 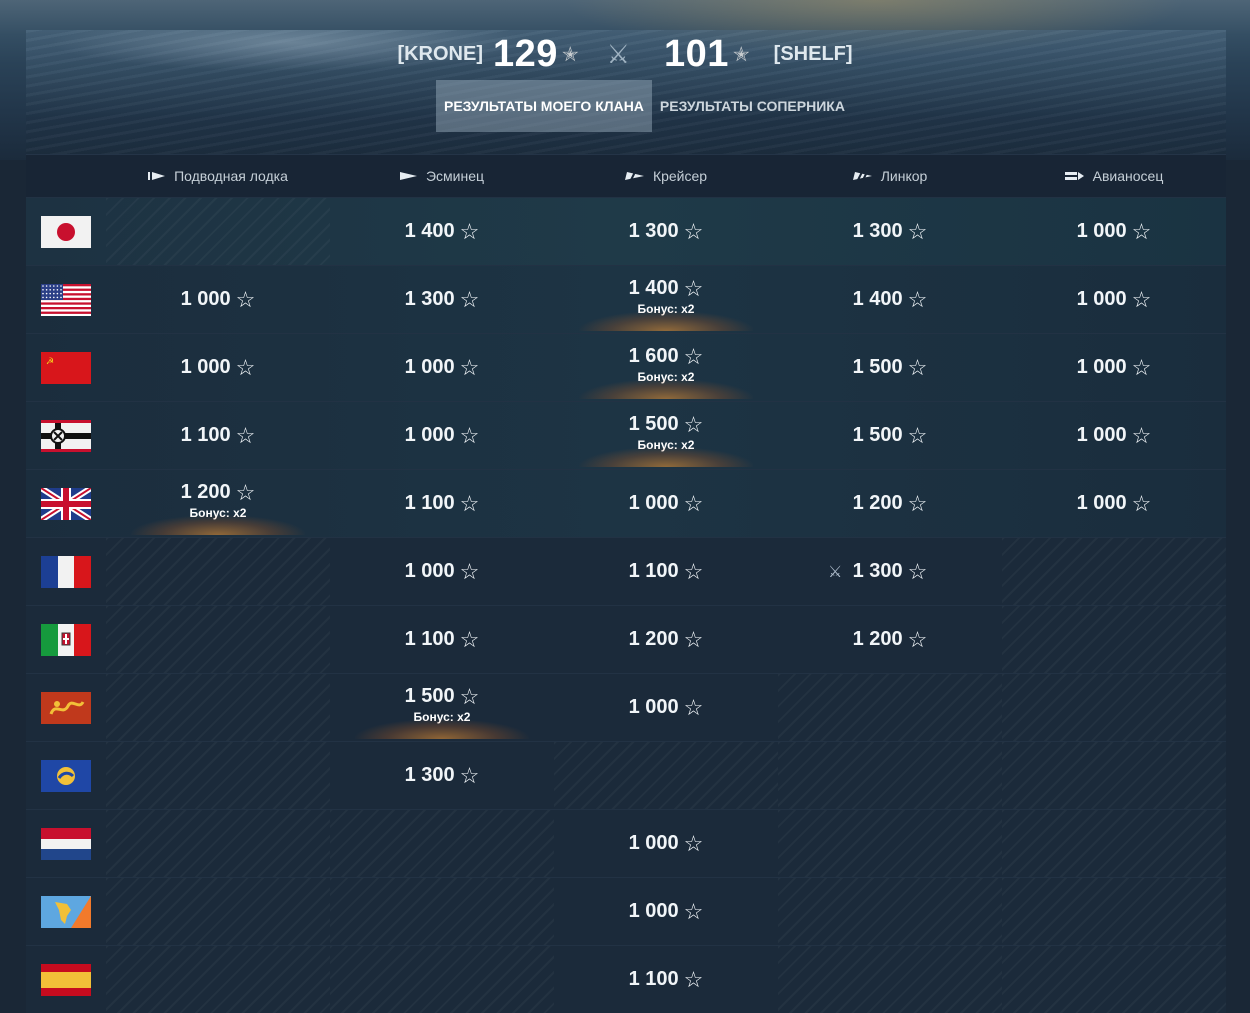 I want to click on score-value: 1 400 ☆, so click(x=666, y=288).